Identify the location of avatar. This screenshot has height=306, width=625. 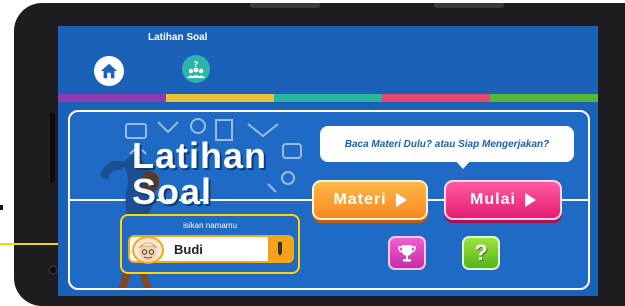
(148, 250).